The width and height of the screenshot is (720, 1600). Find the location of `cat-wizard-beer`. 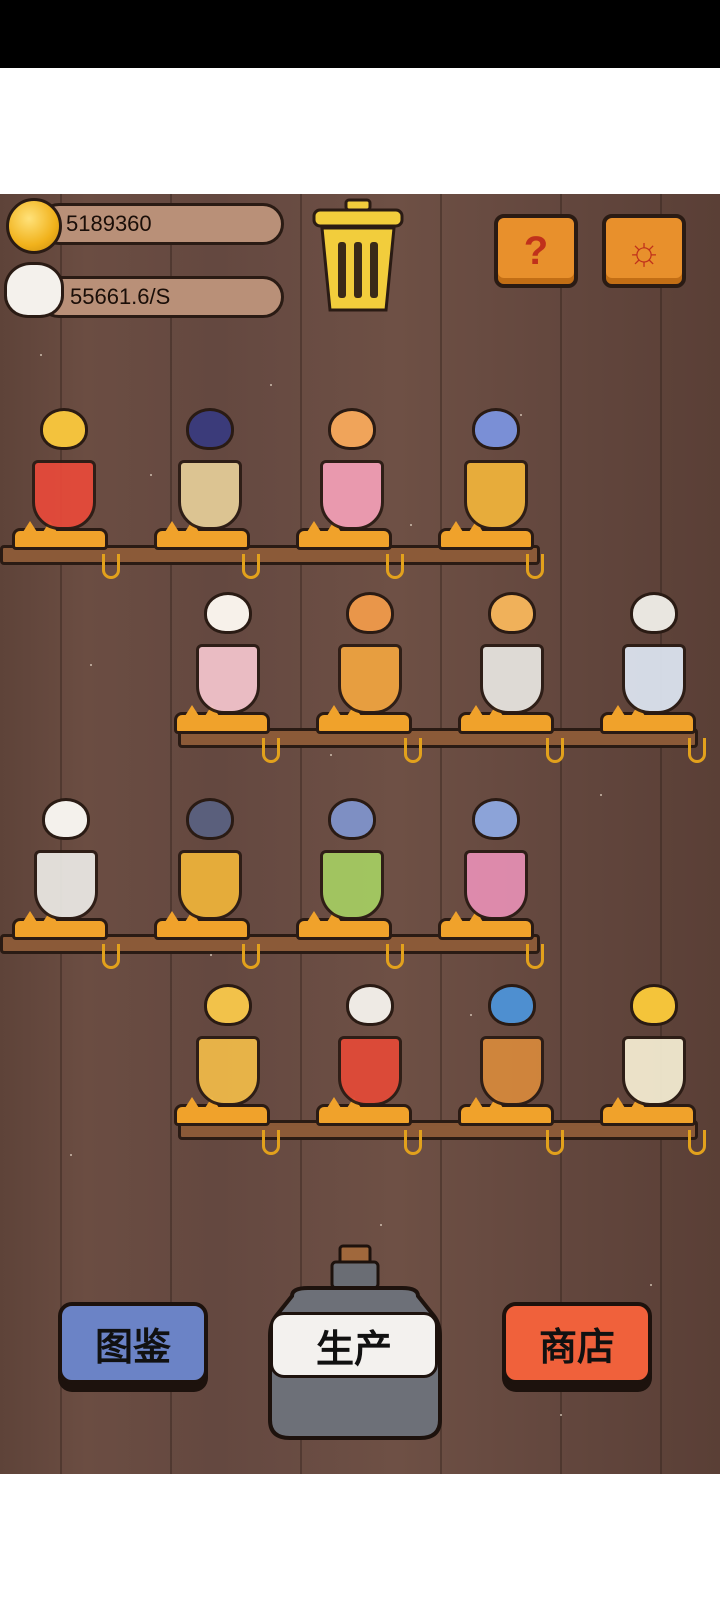

cat-wizard-beer is located at coordinates (496, 465).